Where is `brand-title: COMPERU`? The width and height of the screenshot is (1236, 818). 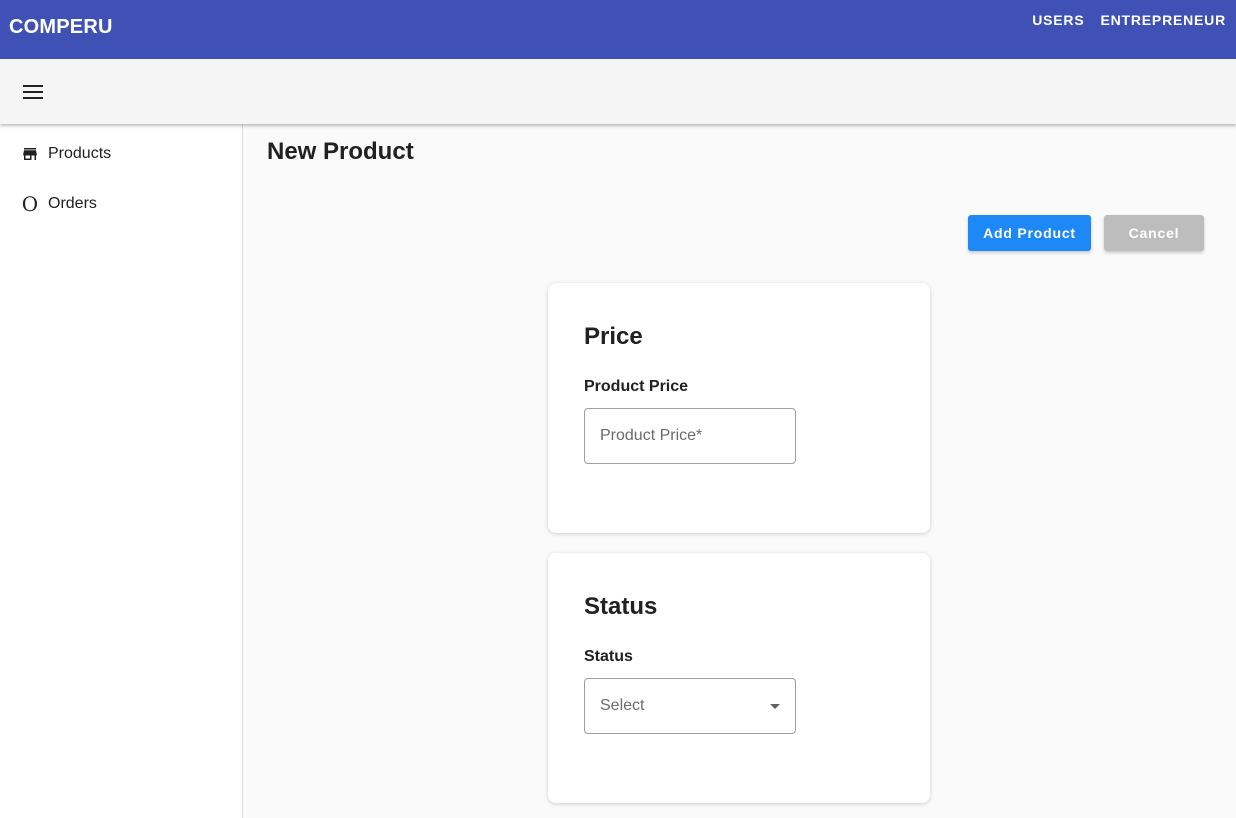
brand-title: COMPERU is located at coordinates (61, 27).